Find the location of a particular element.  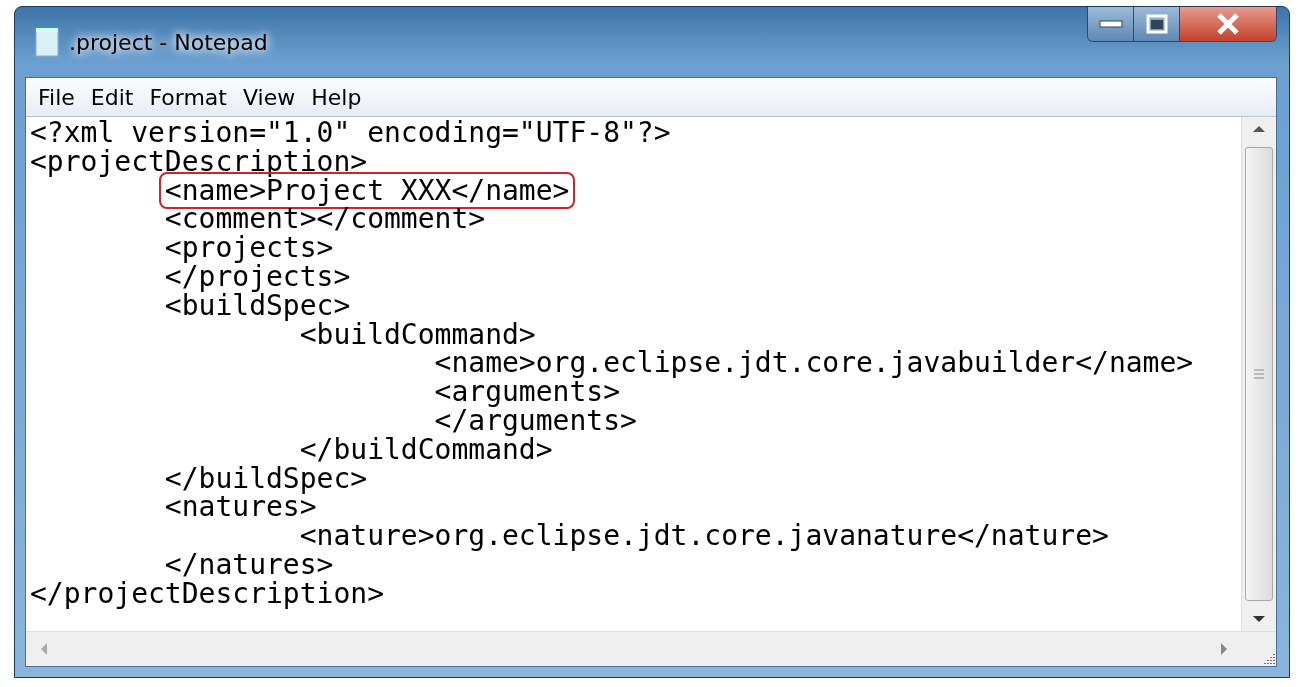

vertical-scrollbar is located at coordinates (1258, 374).